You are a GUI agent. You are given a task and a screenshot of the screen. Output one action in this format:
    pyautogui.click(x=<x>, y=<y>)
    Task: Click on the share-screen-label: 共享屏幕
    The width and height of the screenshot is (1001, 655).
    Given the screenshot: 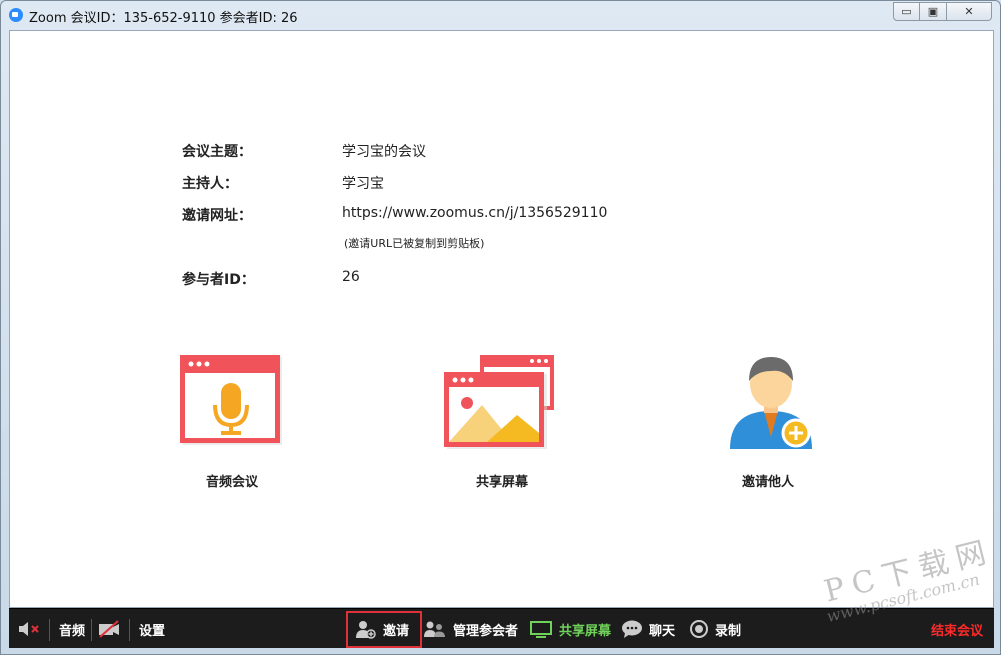 What is the action you would take?
    pyautogui.click(x=502, y=482)
    